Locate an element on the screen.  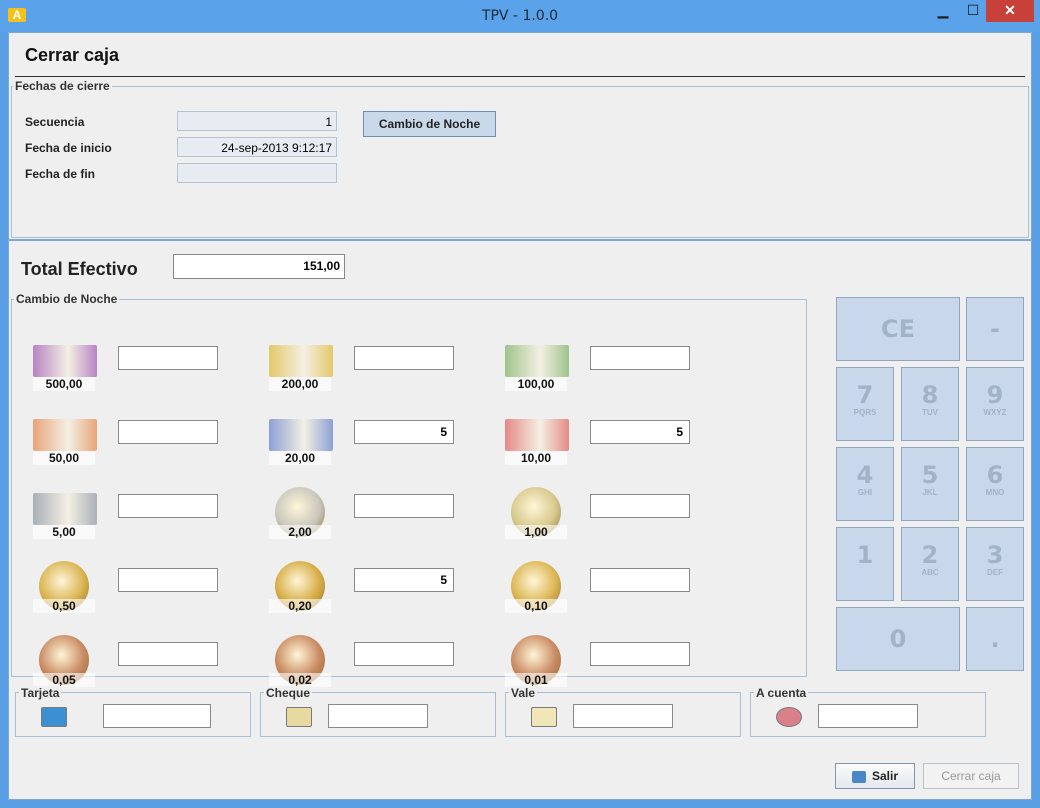
keypad-key: 7 PQRS is located at coordinates (865, 404).